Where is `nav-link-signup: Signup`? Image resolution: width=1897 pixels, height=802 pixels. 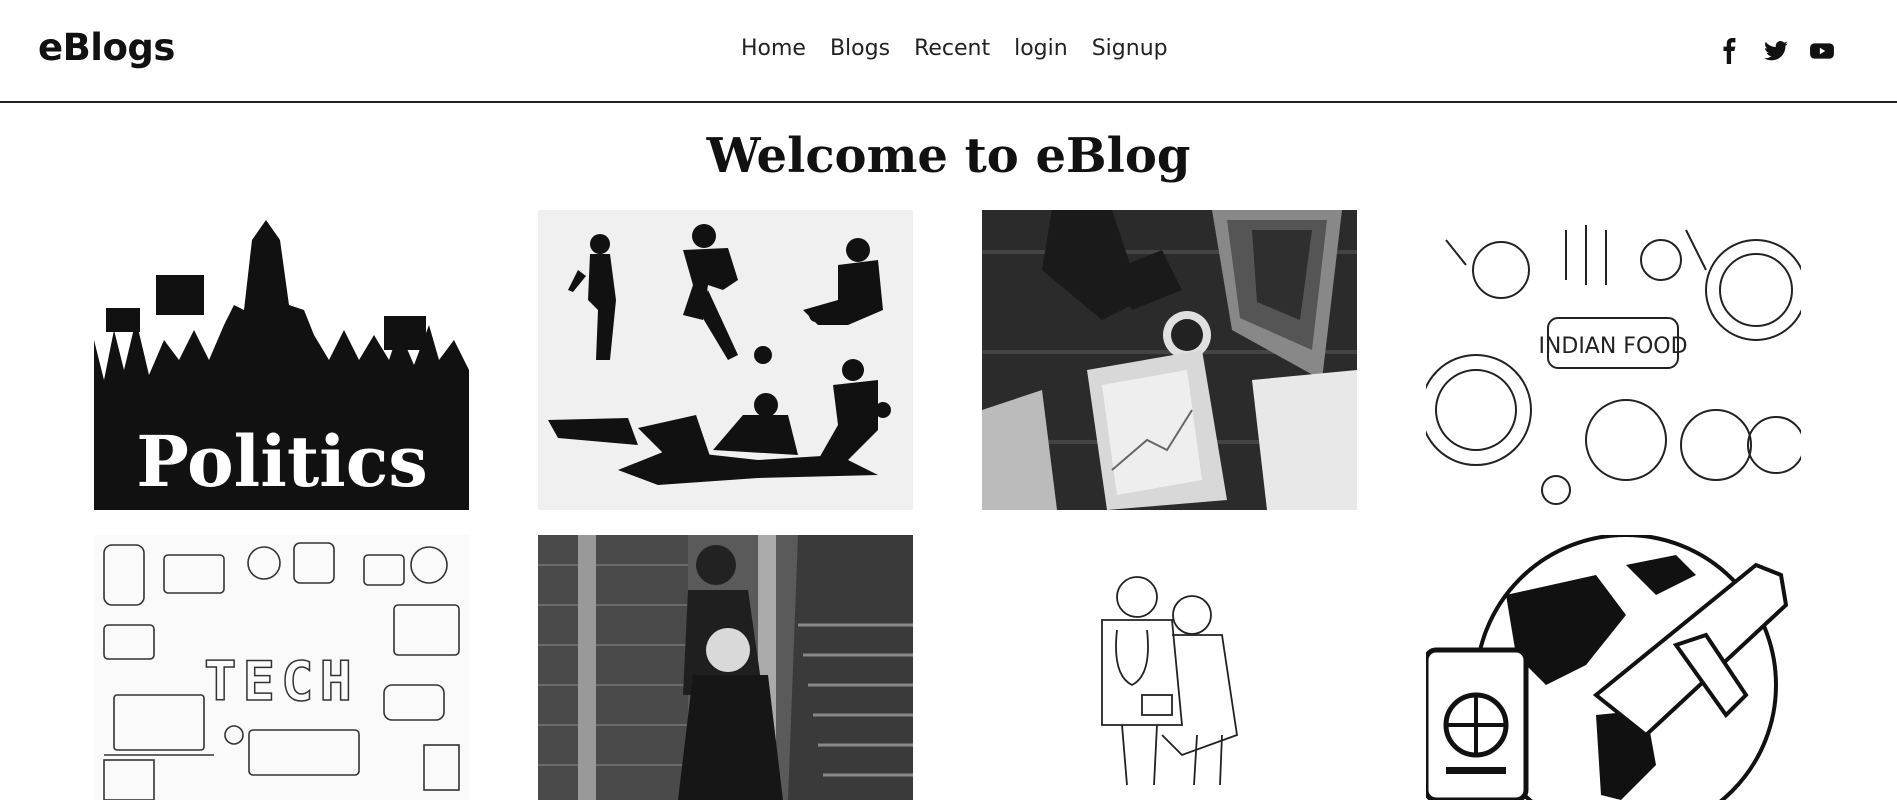
nav-link-signup: Signup is located at coordinates (1130, 48).